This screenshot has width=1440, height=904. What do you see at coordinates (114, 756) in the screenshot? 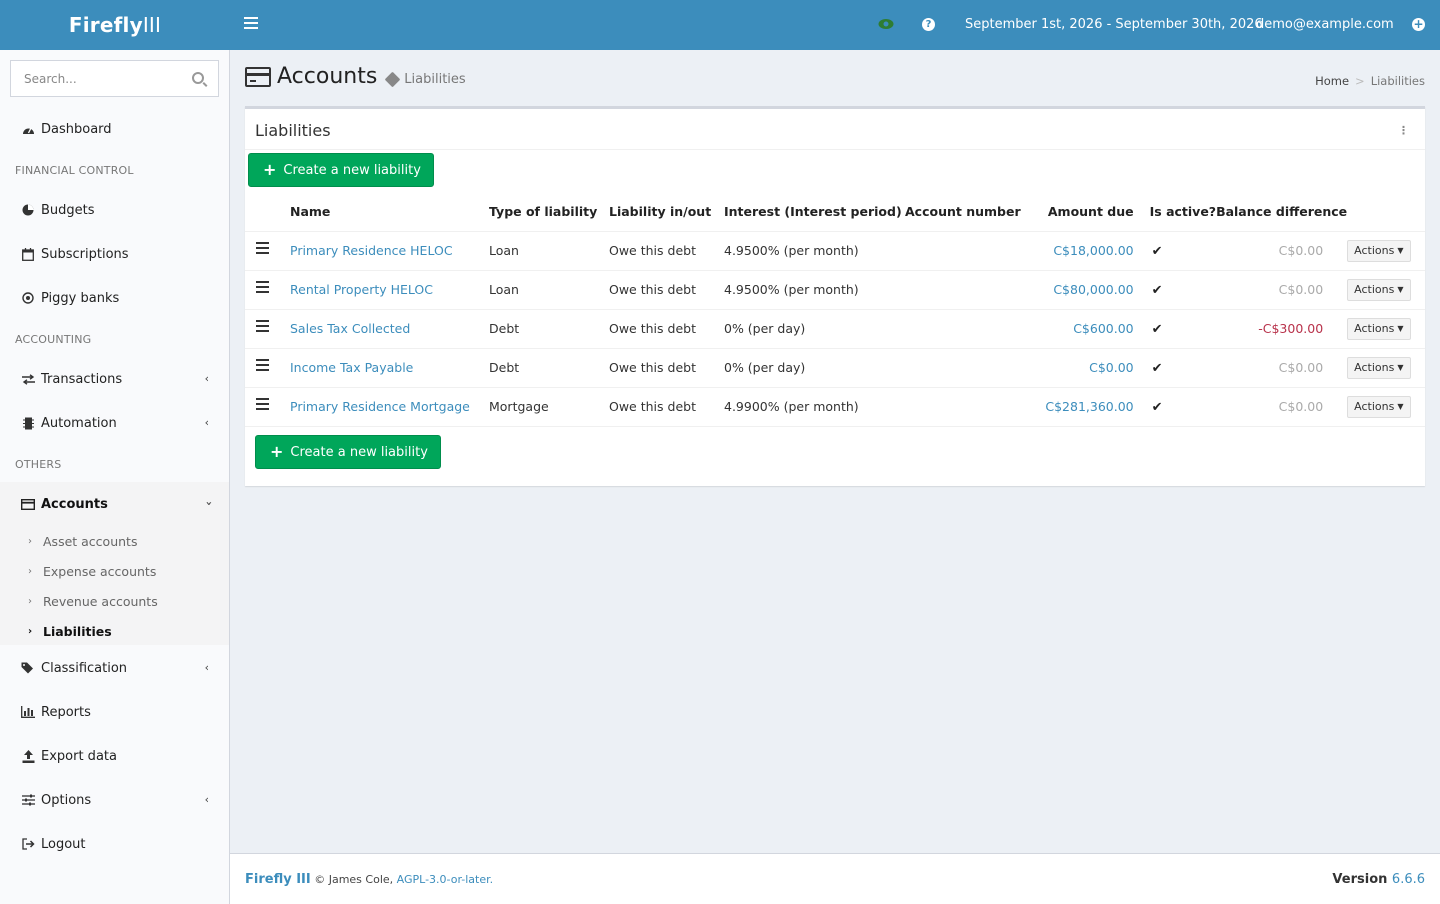
I see `sidebar-item-export-data: Export data` at bounding box center [114, 756].